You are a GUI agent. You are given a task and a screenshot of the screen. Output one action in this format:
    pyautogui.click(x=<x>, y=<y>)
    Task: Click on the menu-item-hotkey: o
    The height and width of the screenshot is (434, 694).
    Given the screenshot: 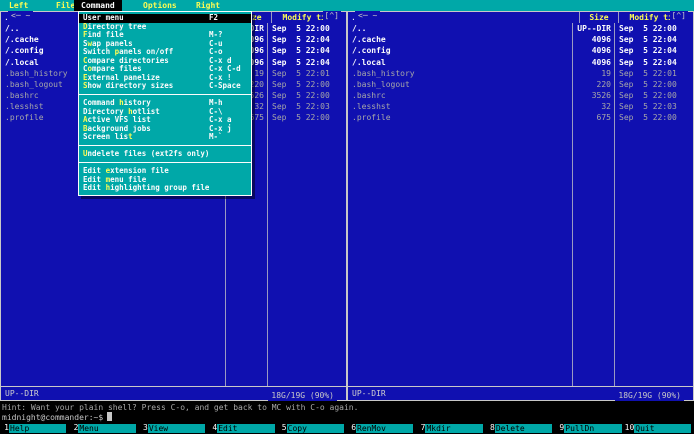 What is the action you would take?
    pyautogui.click(x=90, y=69)
    